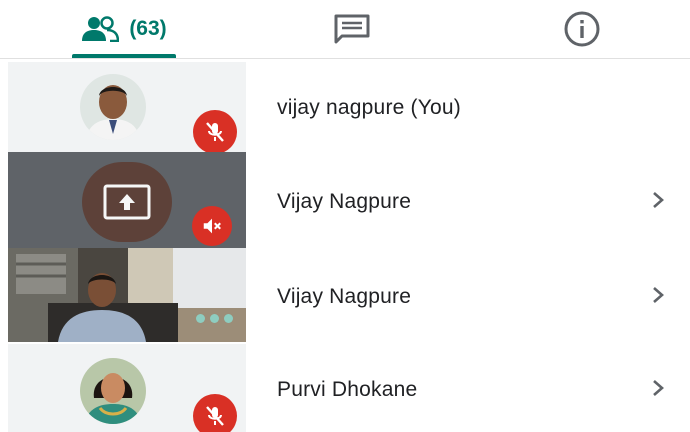 This screenshot has height=432, width=690. I want to click on tab-bar: (63), so click(345, 29).